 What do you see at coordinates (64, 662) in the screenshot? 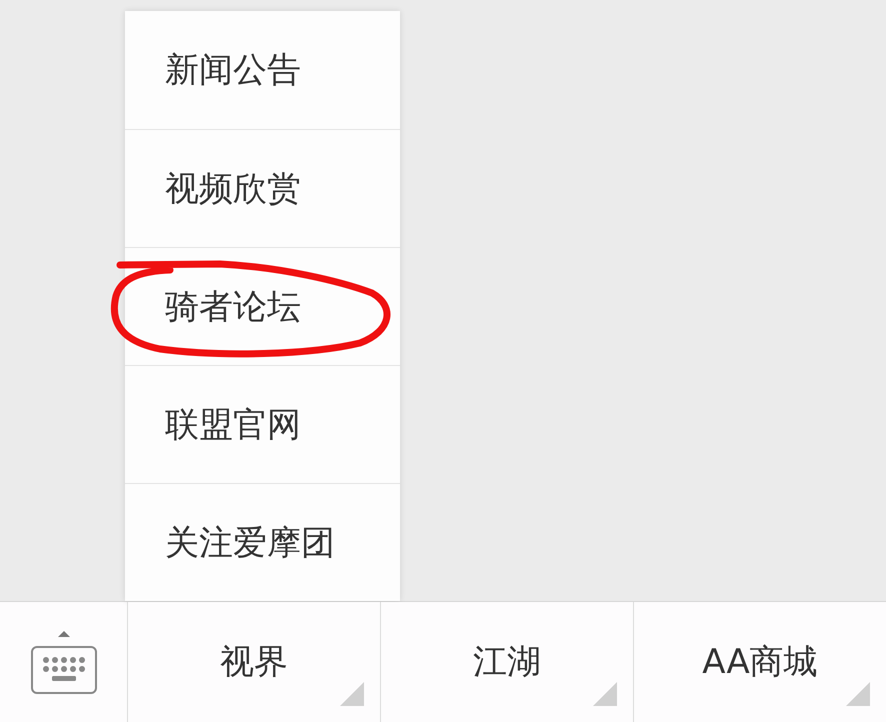
I see `keyboard-icon` at bounding box center [64, 662].